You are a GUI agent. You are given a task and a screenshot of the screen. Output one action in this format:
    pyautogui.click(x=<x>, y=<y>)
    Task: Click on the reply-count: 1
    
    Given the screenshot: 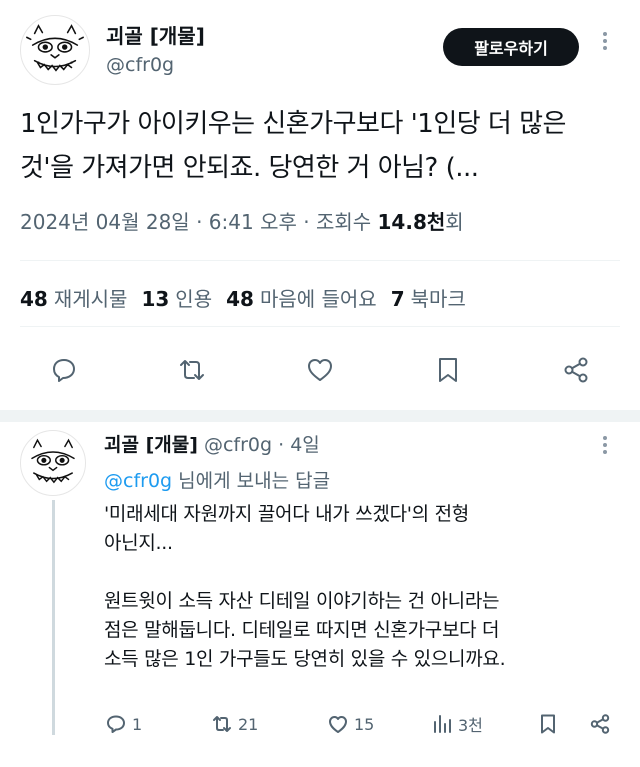 What is the action you would take?
    pyautogui.click(x=137, y=724)
    